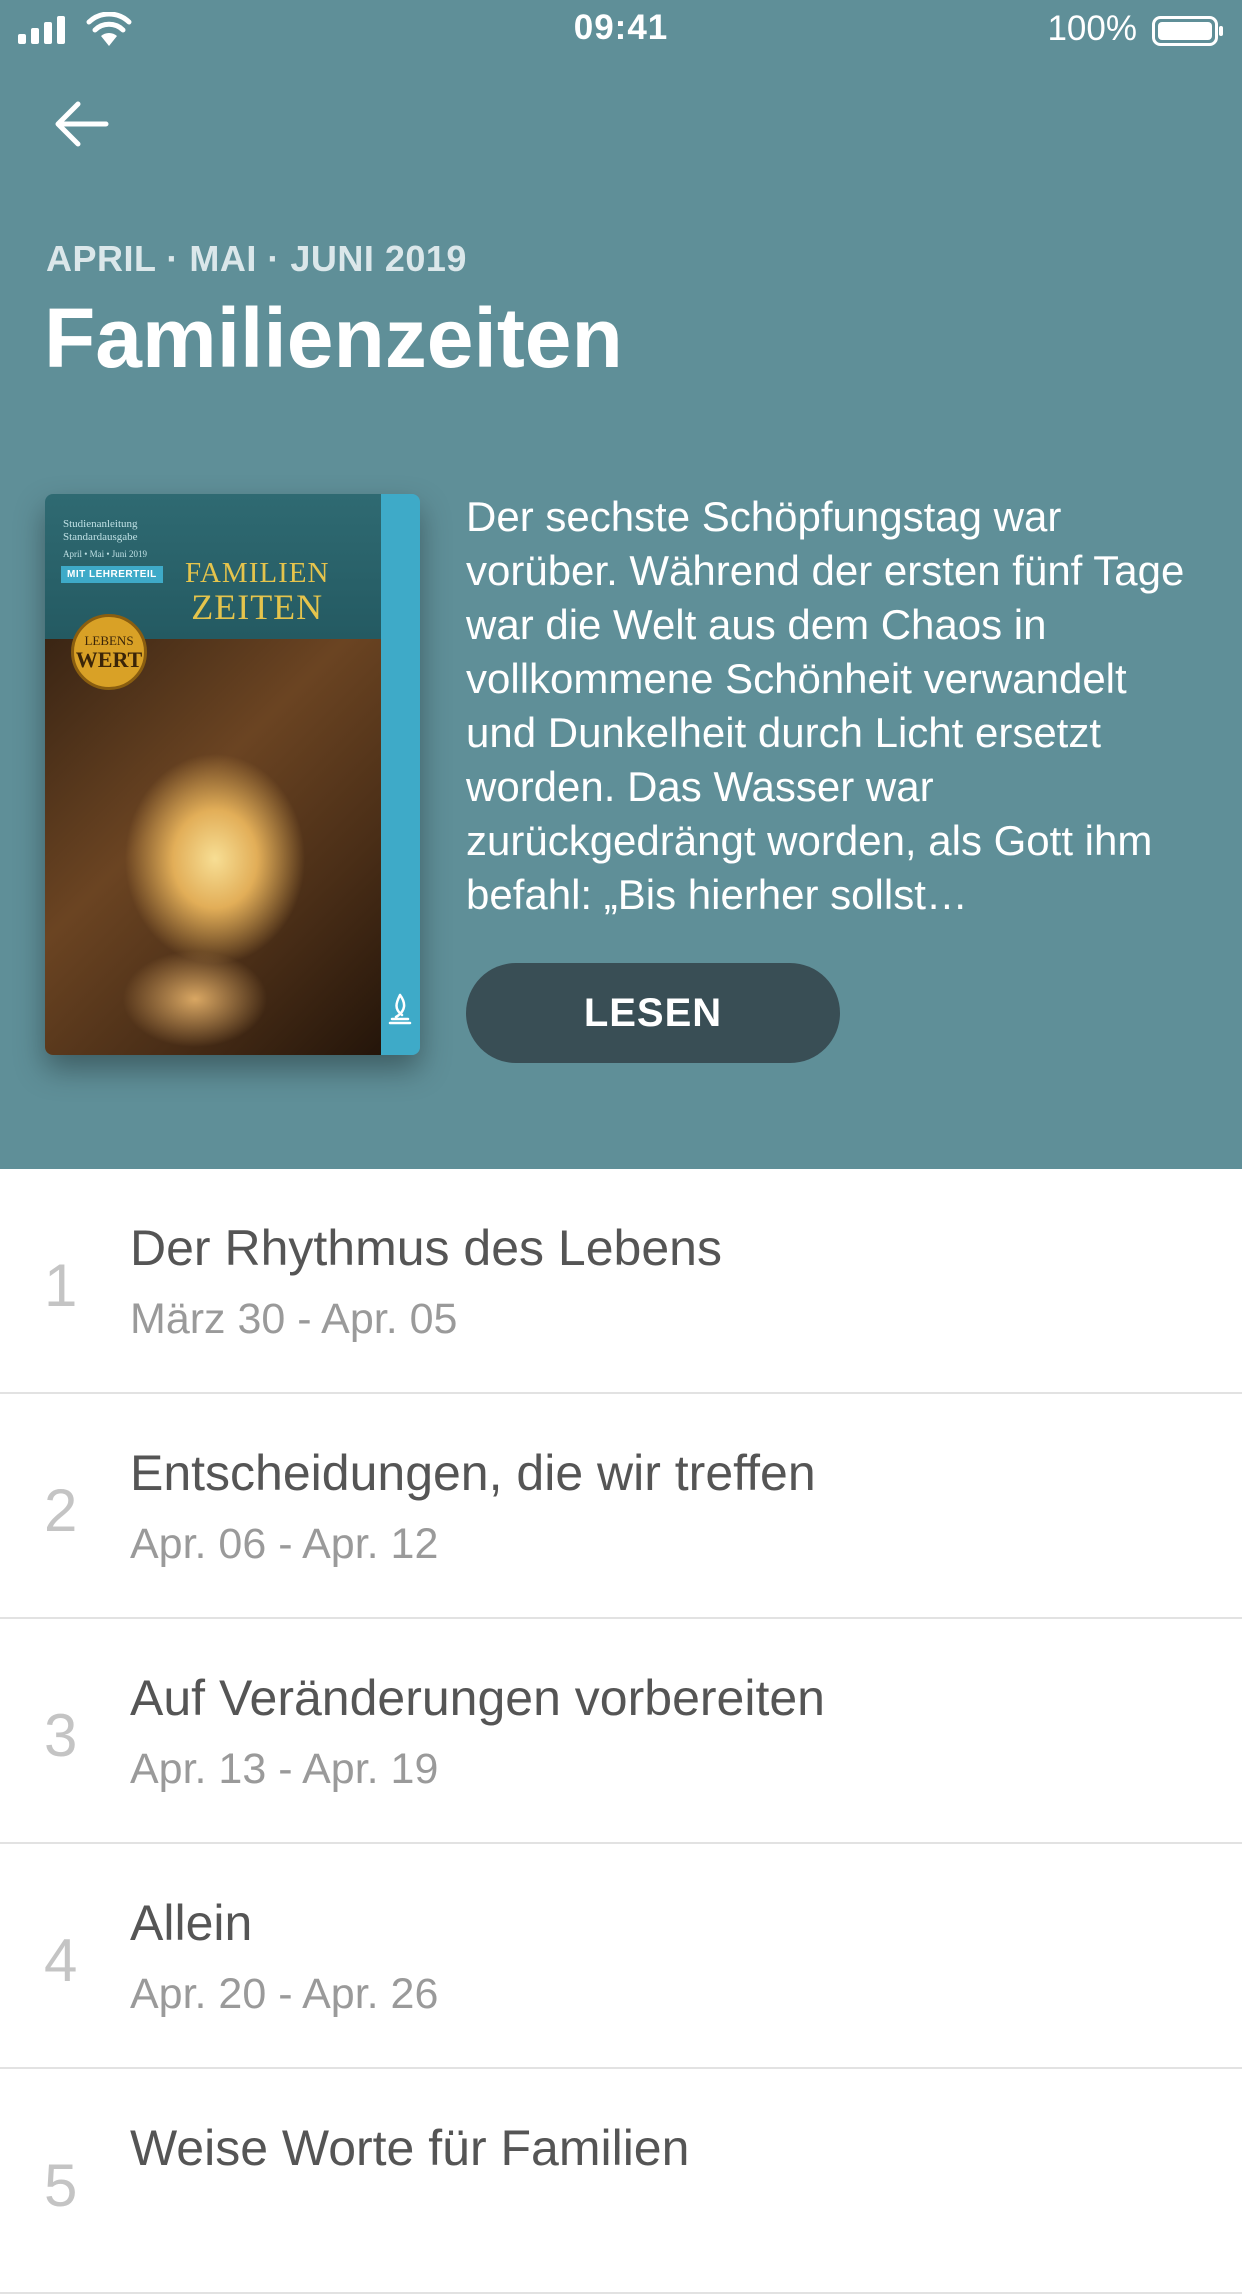 This screenshot has height=2294, width=1242. I want to click on lesson-title: Entscheidungen, die wir treffen, so click(473, 1473).